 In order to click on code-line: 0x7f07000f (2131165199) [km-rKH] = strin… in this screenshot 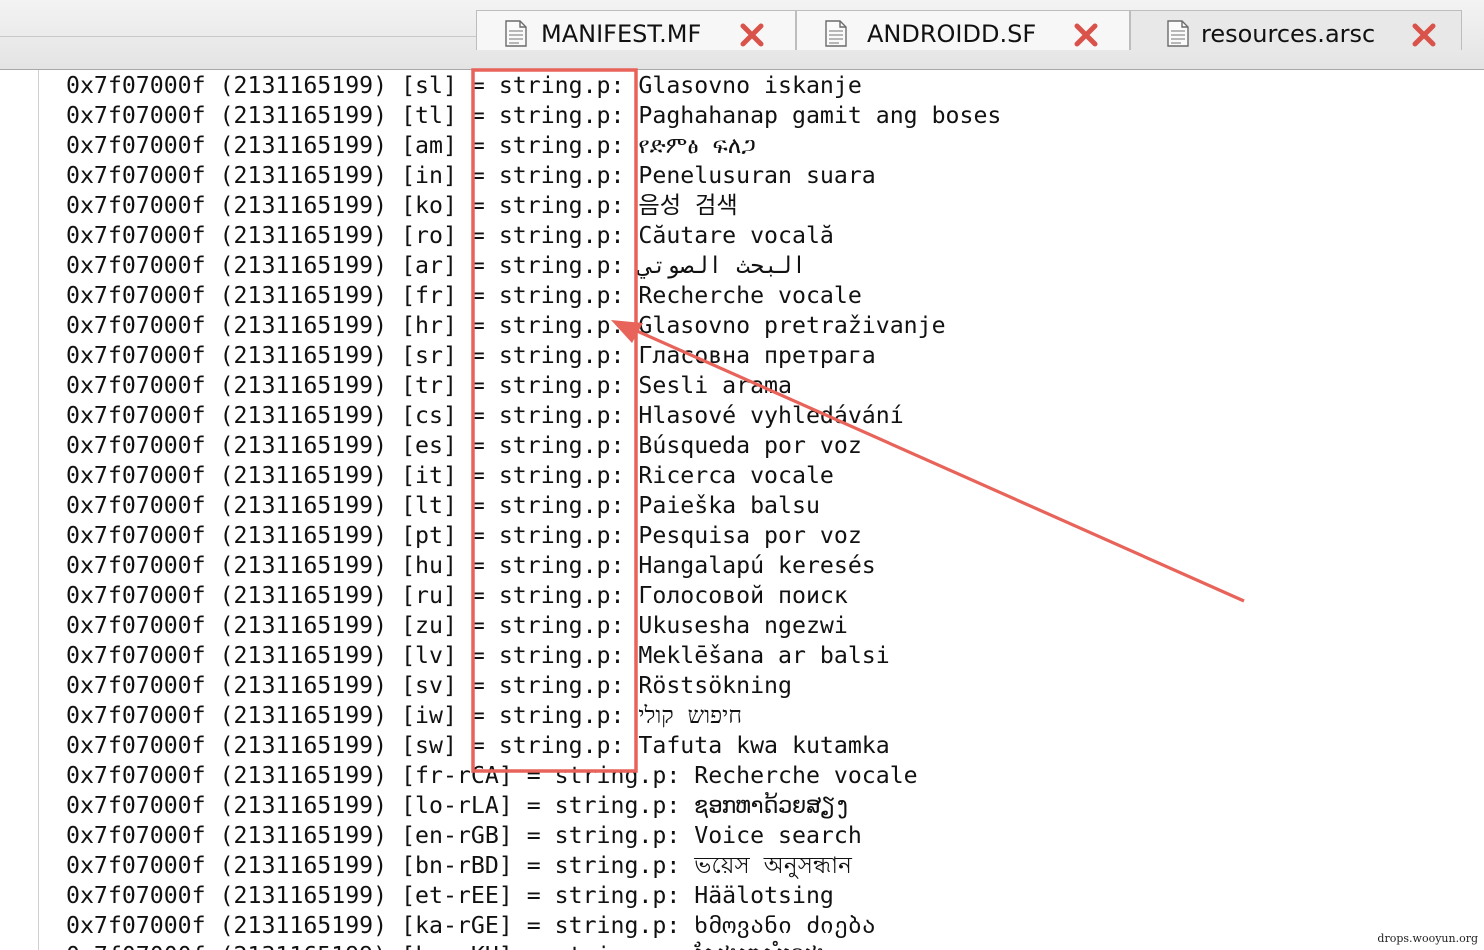, I will do `click(533, 945)`.